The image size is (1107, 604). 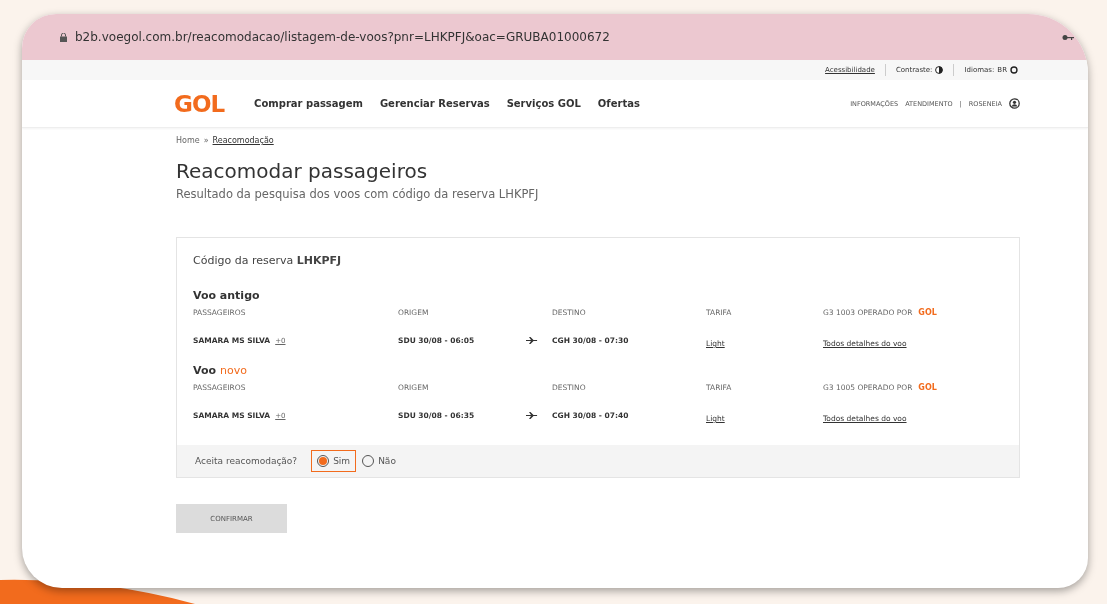 I want to click on nav-link: Ofertas, so click(x=618, y=103).